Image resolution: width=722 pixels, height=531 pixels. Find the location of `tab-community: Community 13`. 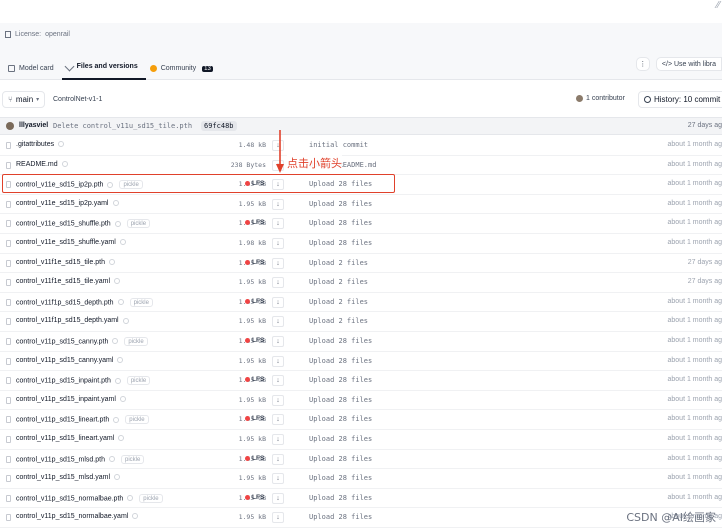

tab-community: Community 13 is located at coordinates (183, 68).